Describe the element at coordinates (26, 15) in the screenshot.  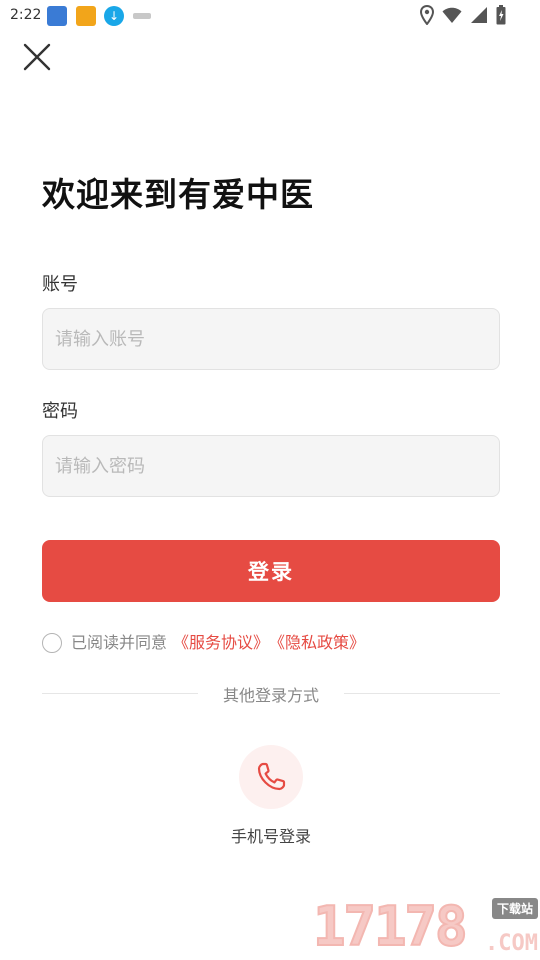
I see `status-time: 2:22` at that location.